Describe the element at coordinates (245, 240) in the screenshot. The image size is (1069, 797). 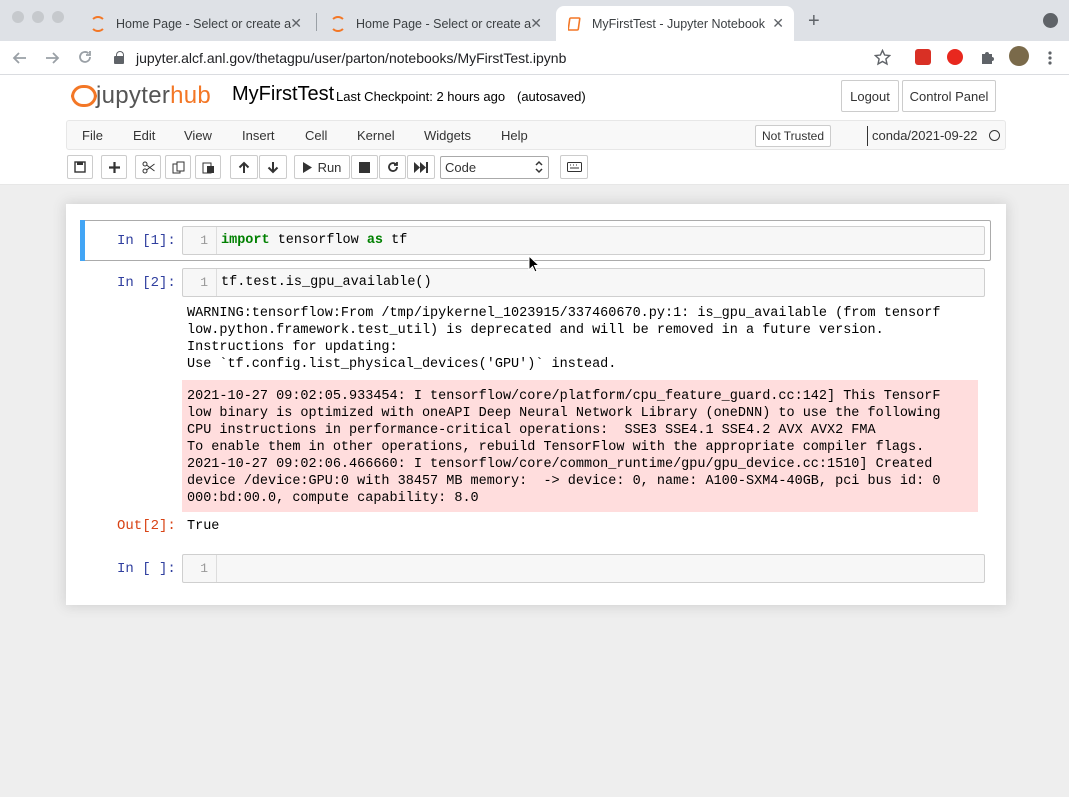
I see `code-keyword: import` at that location.